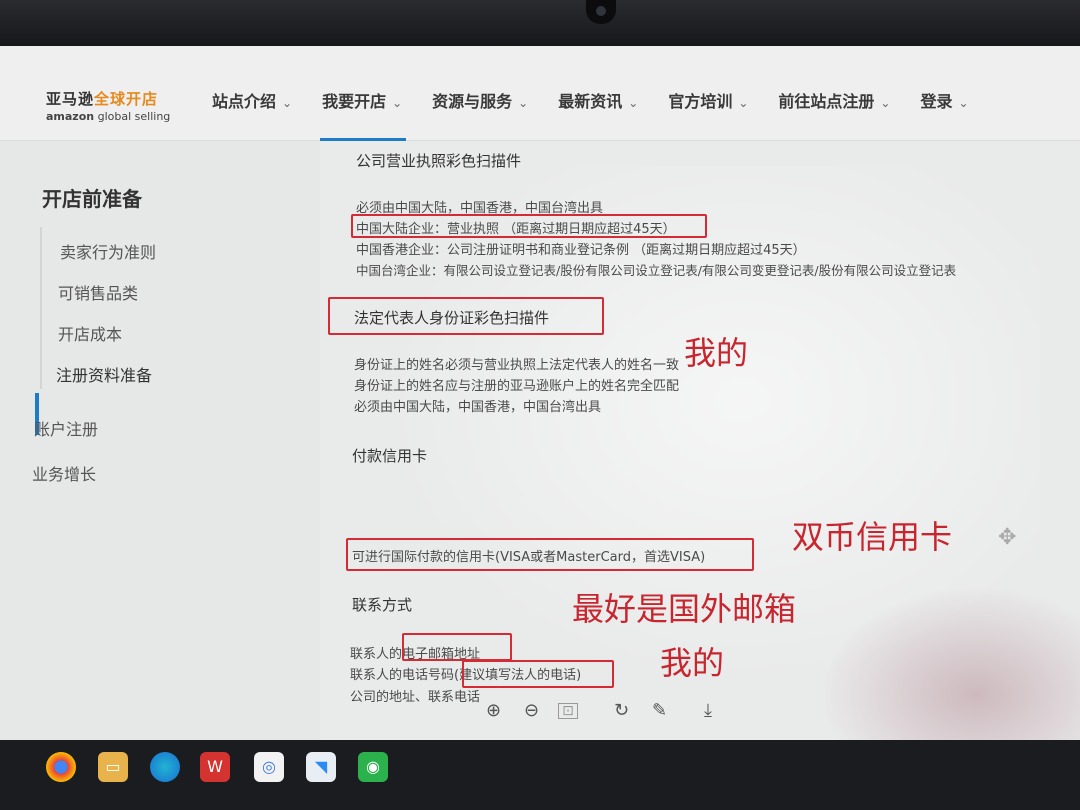 The height and width of the screenshot is (810, 1080). What do you see at coordinates (70, 116) in the screenshot?
I see `logo-en-brand: amazon` at bounding box center [70, 116].